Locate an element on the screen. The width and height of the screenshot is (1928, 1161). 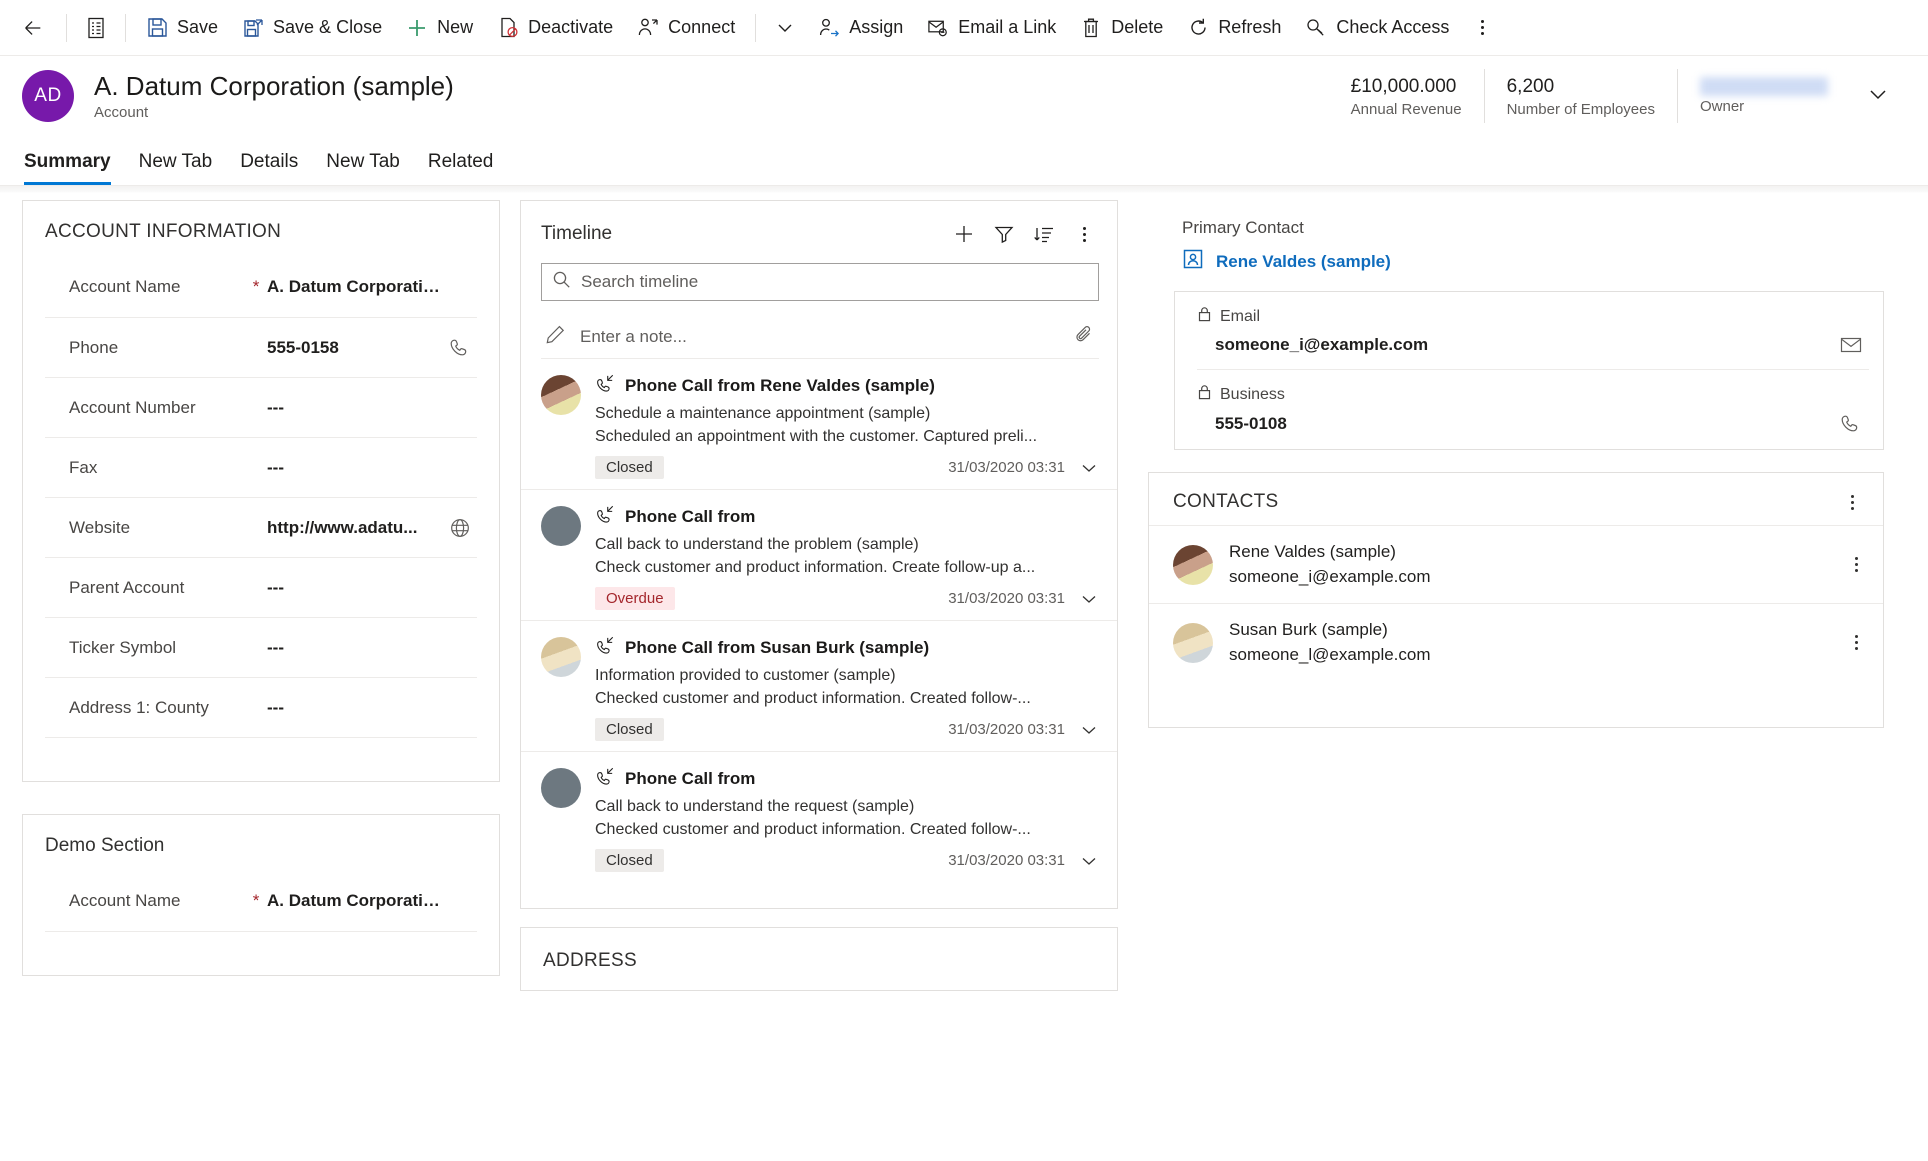
more-commands-button is located at coordinates (1482, 28).